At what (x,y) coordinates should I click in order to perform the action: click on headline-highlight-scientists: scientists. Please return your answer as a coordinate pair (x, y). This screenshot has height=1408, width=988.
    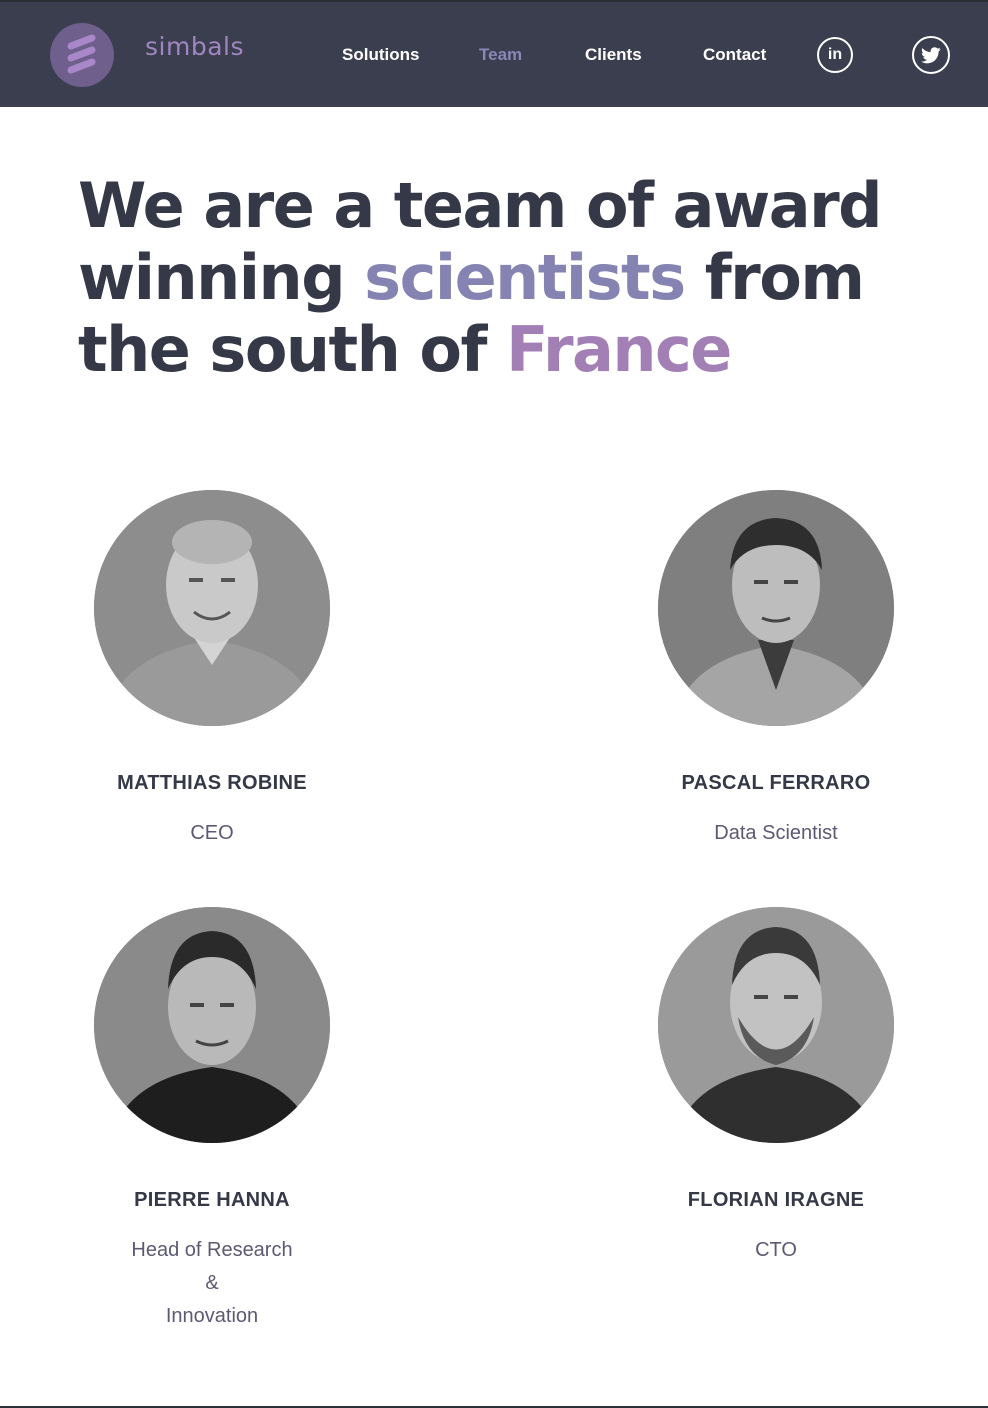
    Looking at the image, I should click on (525, 277).